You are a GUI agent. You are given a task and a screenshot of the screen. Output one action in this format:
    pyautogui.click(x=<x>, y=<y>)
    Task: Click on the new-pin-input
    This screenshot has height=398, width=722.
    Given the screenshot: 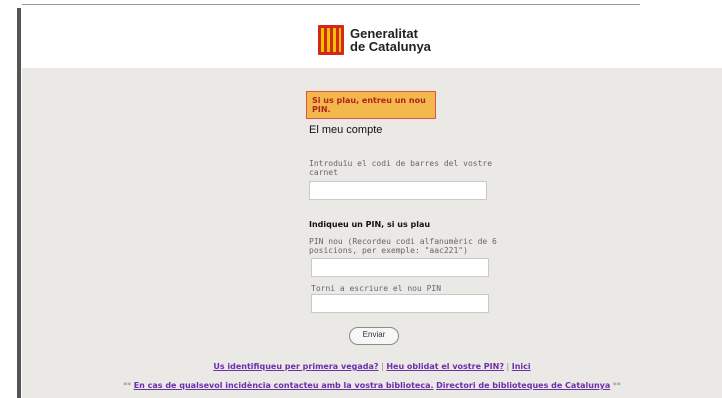 What is the action you would take?
    pyautogui.click(x=400, y=267)
    